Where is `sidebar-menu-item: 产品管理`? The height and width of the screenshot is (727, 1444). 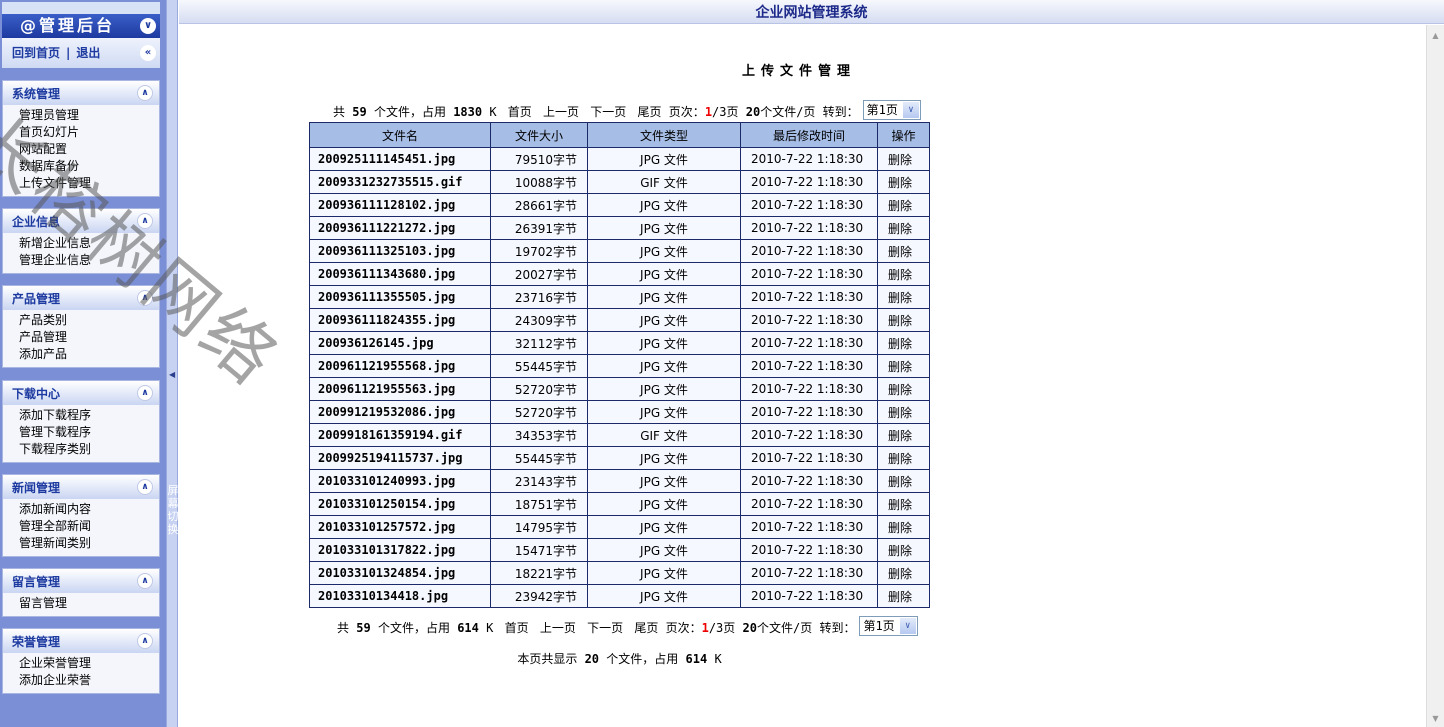 sidebar-menu-item: 产品管理 is located at coordinates (89, 337).